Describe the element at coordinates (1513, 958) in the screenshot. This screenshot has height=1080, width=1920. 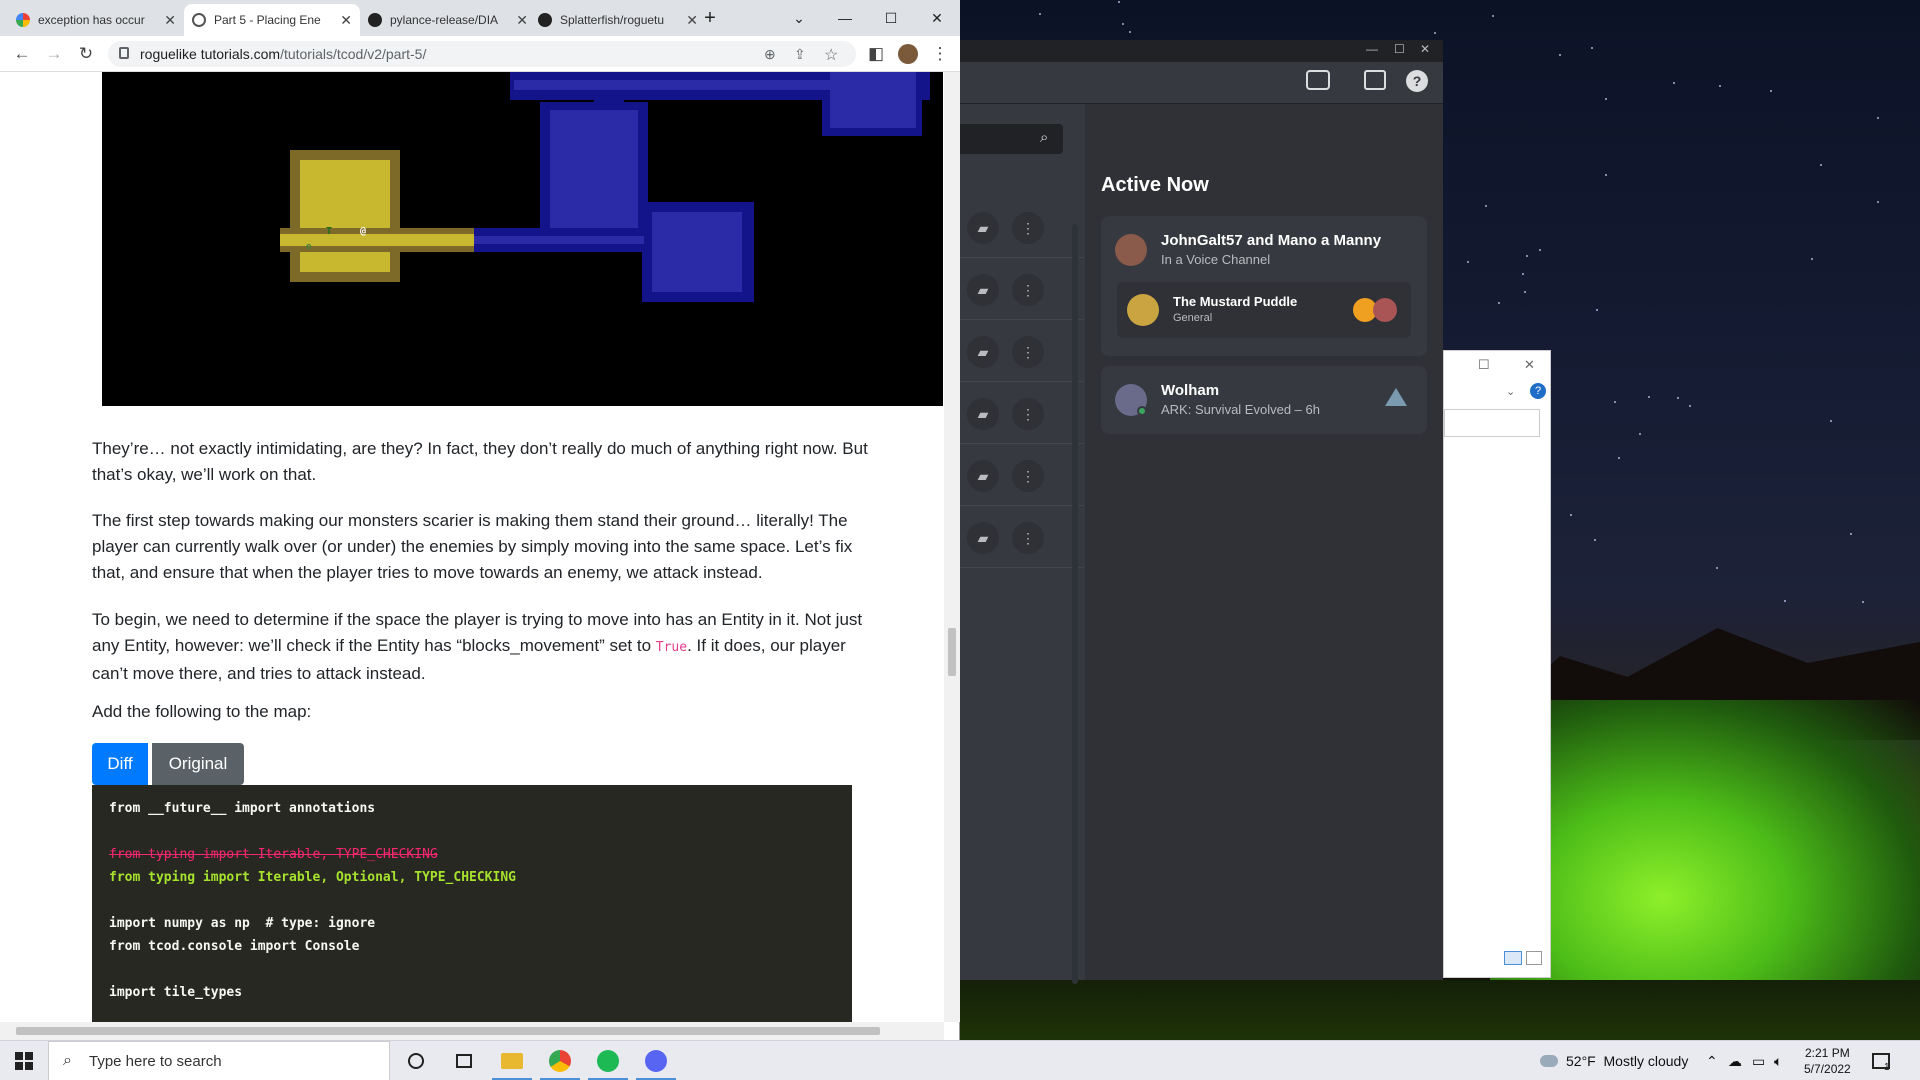
I see `details-view-icon` at that location.